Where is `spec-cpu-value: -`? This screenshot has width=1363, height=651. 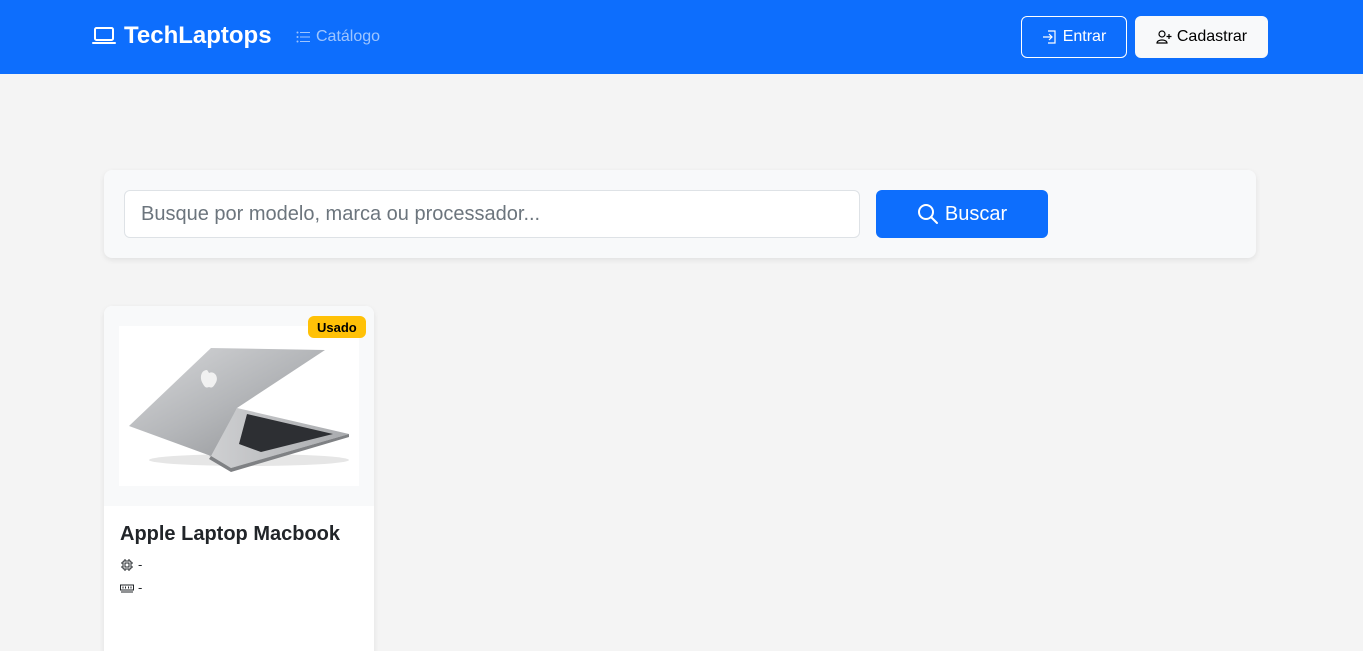
spec-cpu-value: - is located at coordinates (140, 564).